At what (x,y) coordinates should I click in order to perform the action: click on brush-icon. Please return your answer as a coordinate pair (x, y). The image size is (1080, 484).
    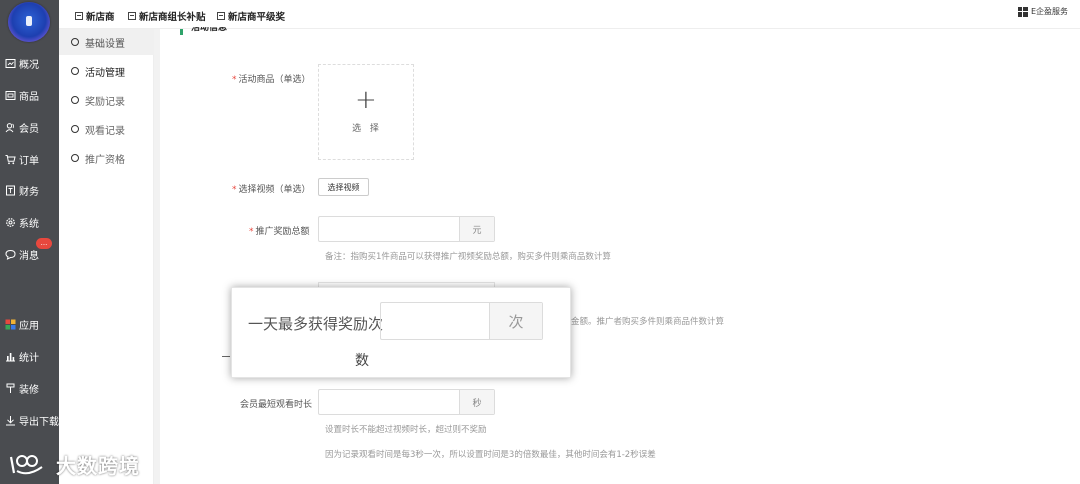
    Looking at the image, I should click on (10, 388).